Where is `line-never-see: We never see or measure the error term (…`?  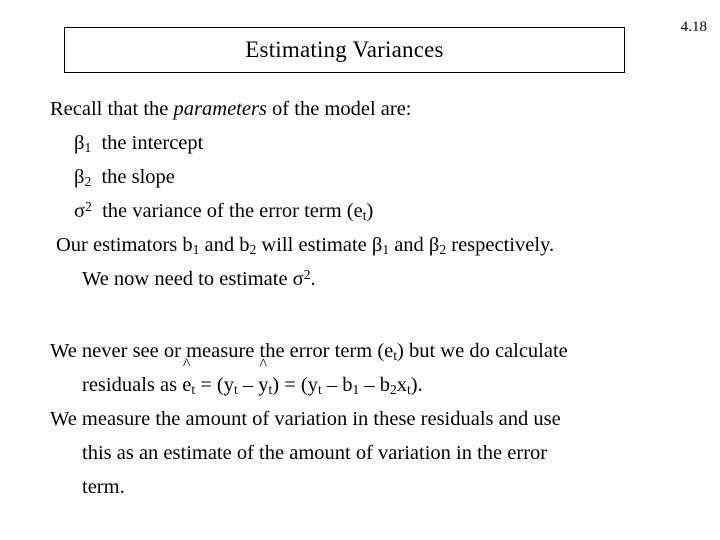
line-never-see: We never see or measure the error term (… is located at coordinates (370, 351).